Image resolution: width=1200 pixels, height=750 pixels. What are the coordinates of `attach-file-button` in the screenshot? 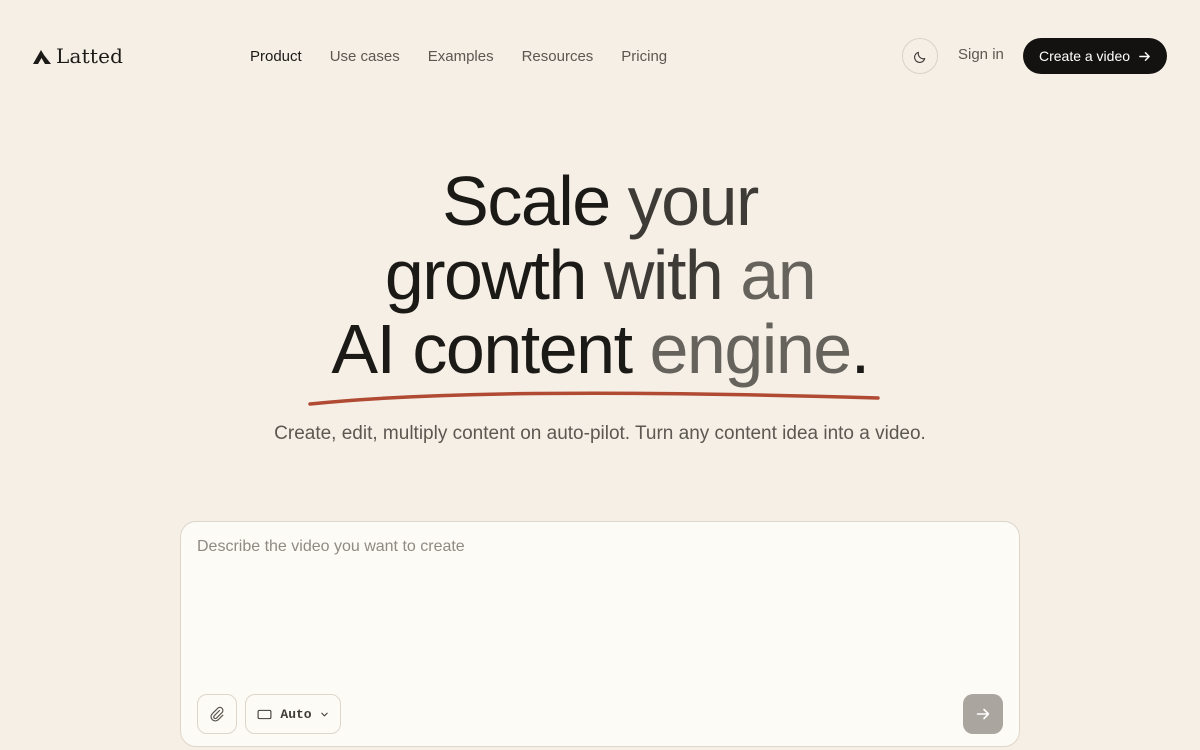 It's located at (217, 714).